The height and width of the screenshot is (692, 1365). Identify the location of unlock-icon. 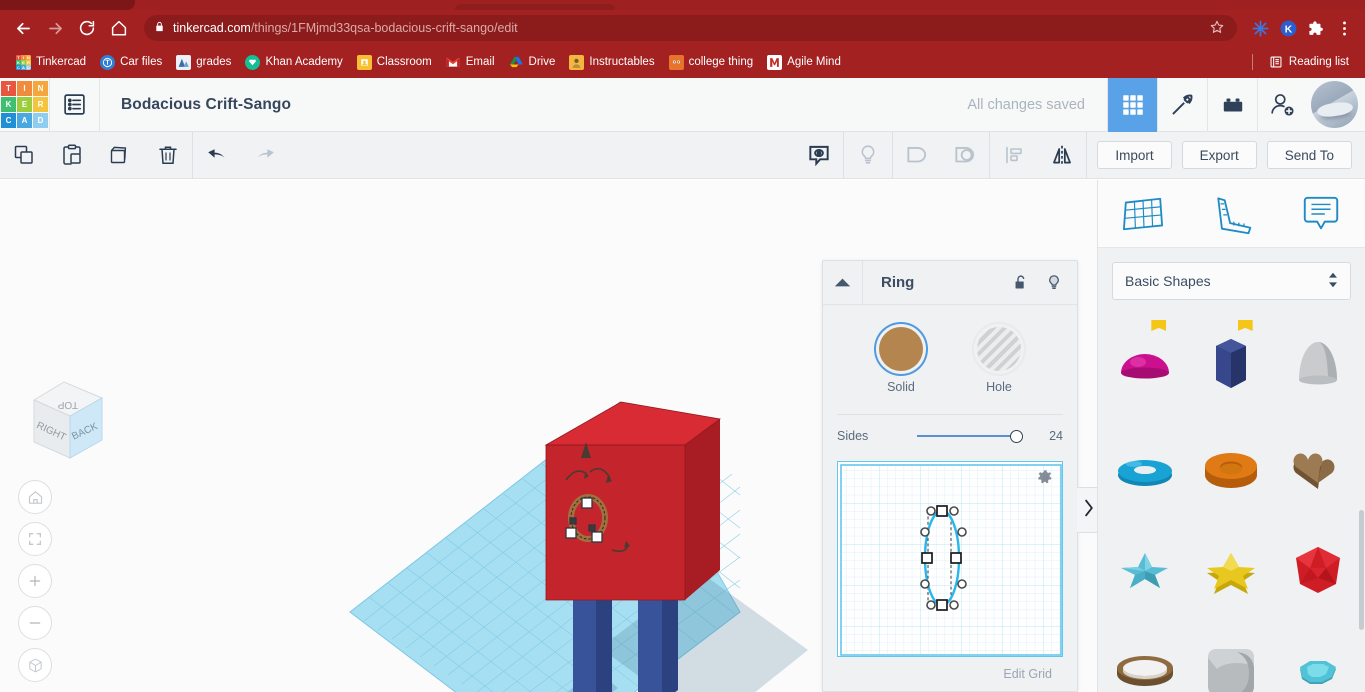
(1020, 283).